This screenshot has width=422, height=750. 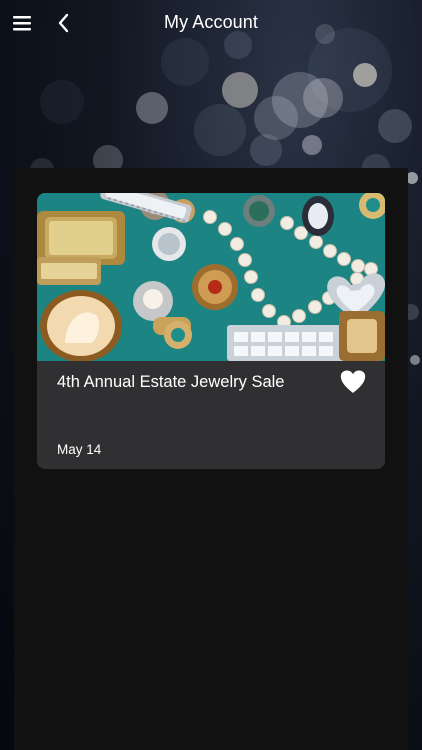 I want to click on favorite-button, so click(x=353, y=382).